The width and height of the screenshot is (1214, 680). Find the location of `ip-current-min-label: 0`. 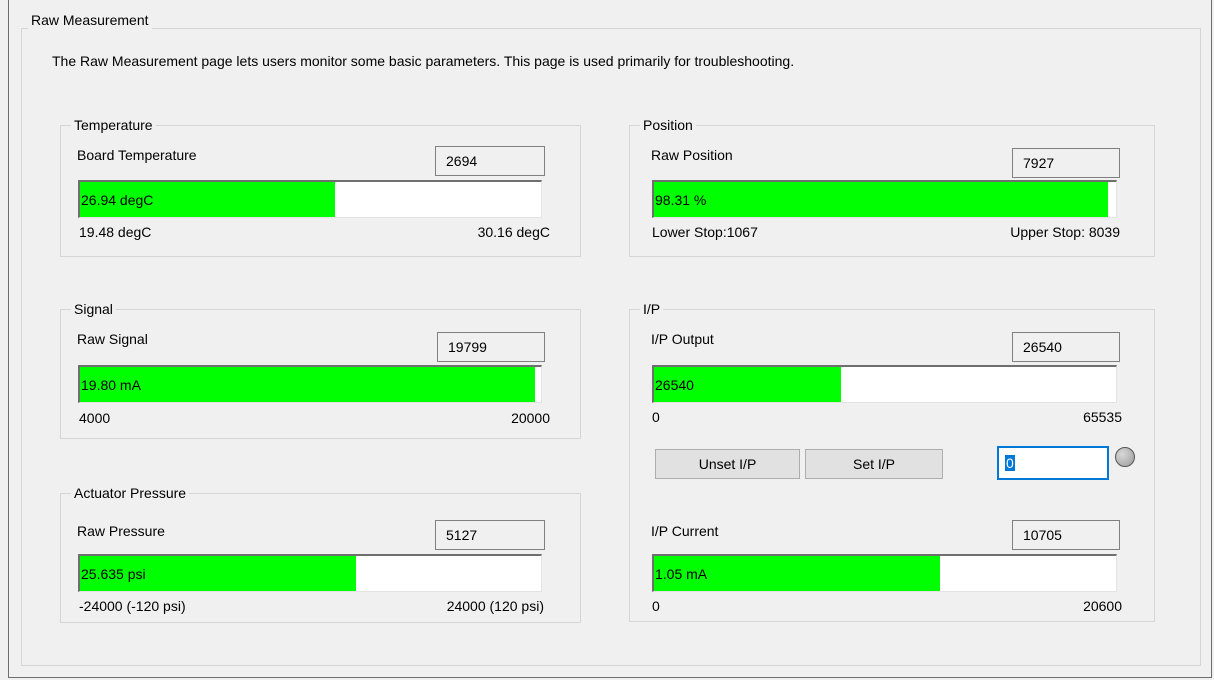

ip-current-min-label: 0 is located at coordinates (656, 606).